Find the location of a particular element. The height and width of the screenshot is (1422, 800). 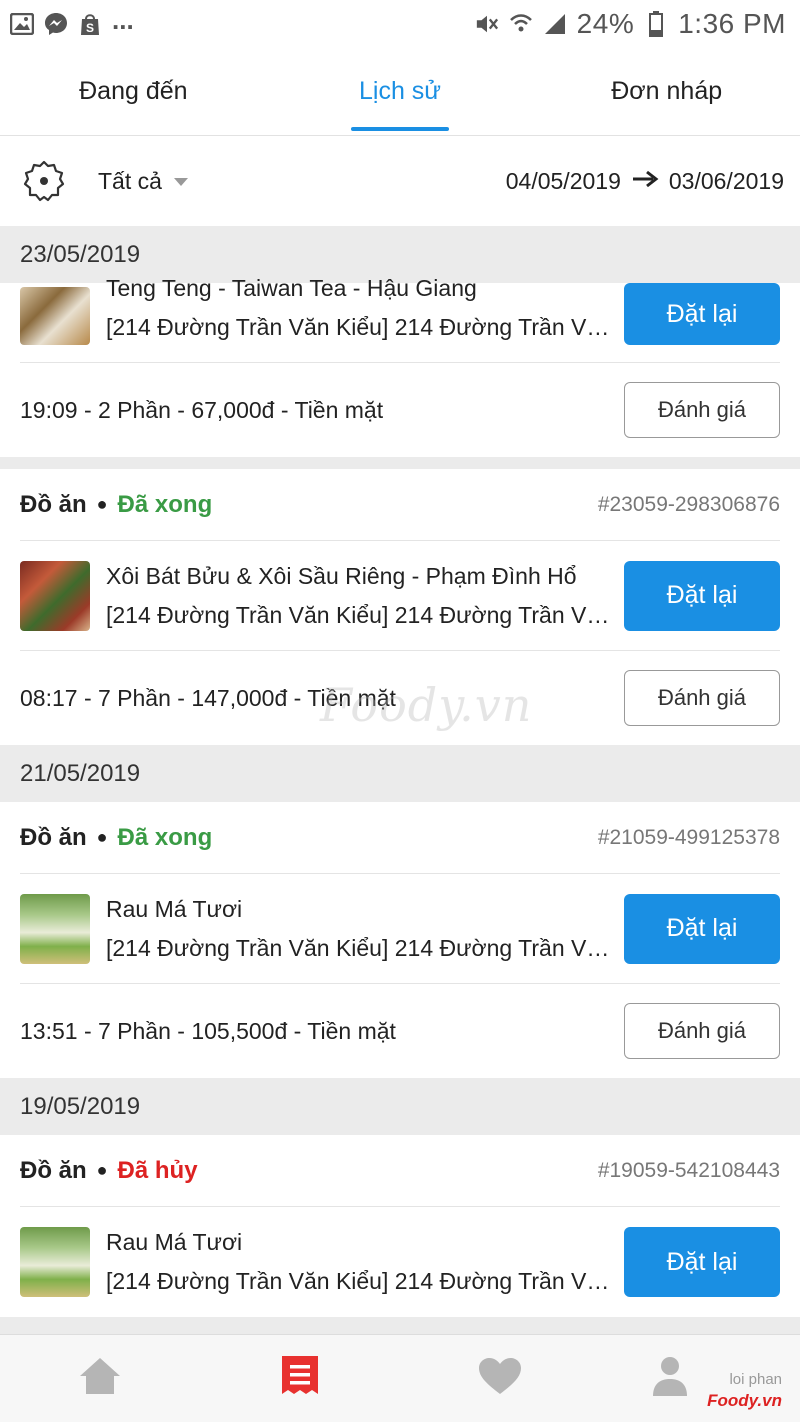

category-label: Tất cả is located at coordinates (130, 180).